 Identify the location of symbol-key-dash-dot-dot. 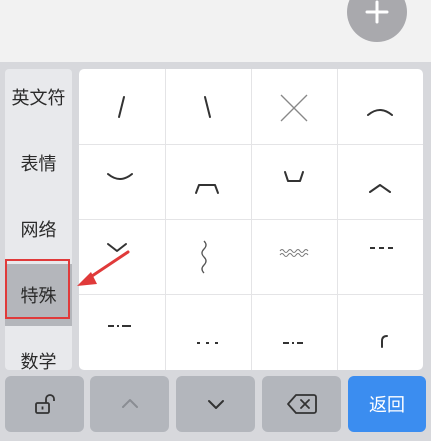
(294, 331).